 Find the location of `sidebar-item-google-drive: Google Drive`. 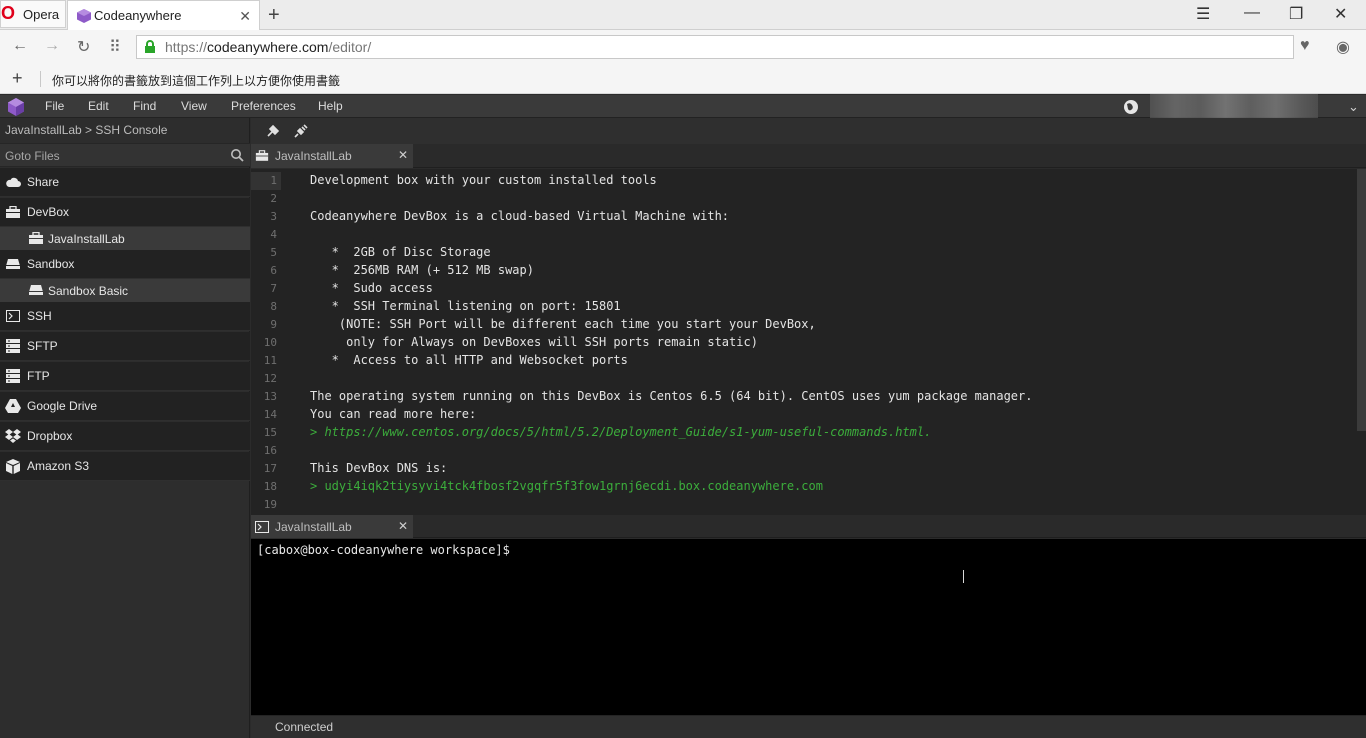

sidebar-item-google-drive: Google Drive is located at coordinates (125, 406).